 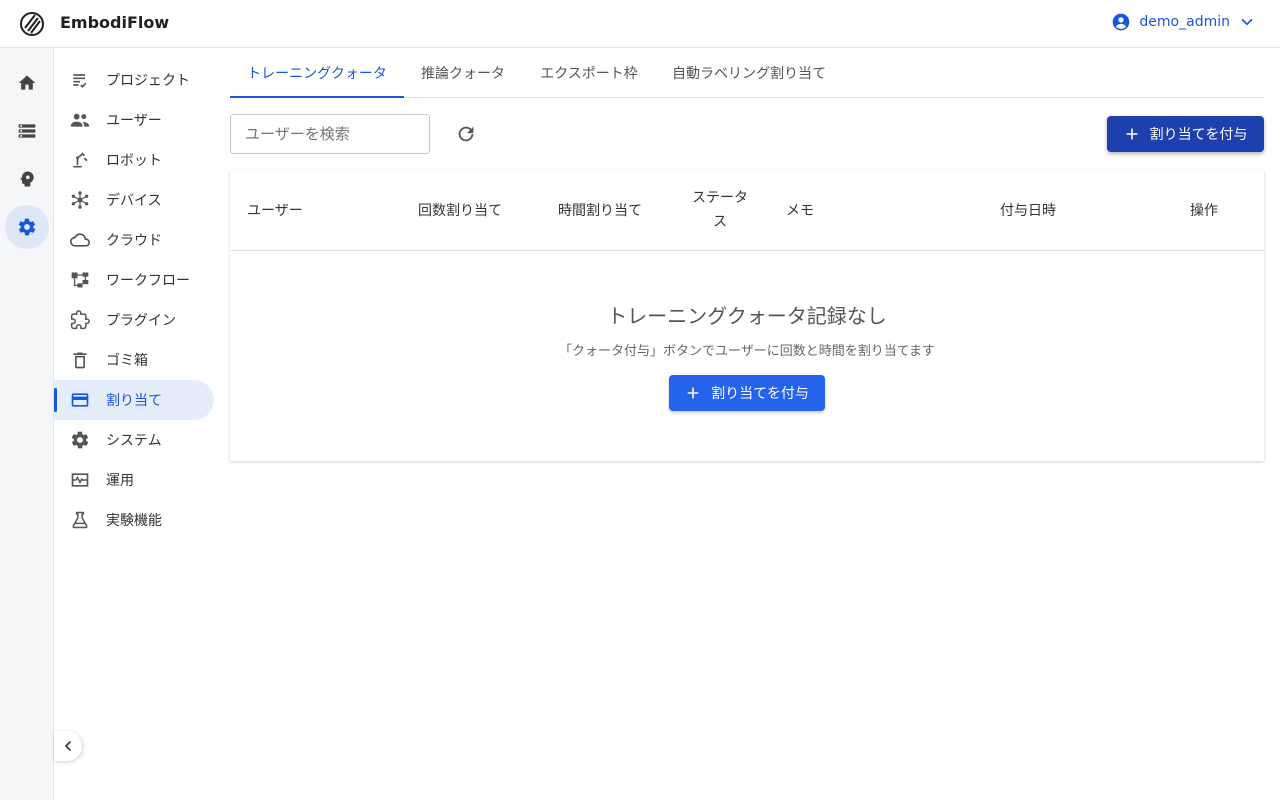 I want to click on logo-icon, so click(x=32, y=24).